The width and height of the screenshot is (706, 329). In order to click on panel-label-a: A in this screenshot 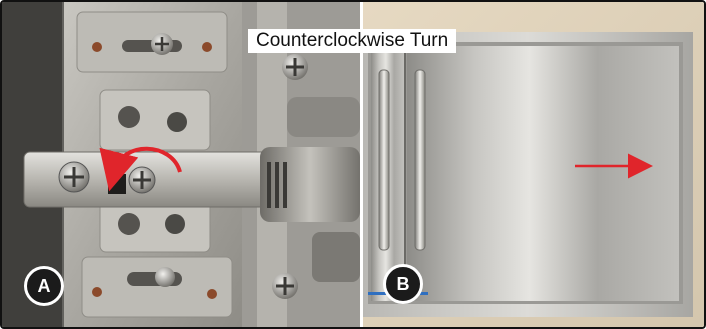, I will do `click(44, 286)`.